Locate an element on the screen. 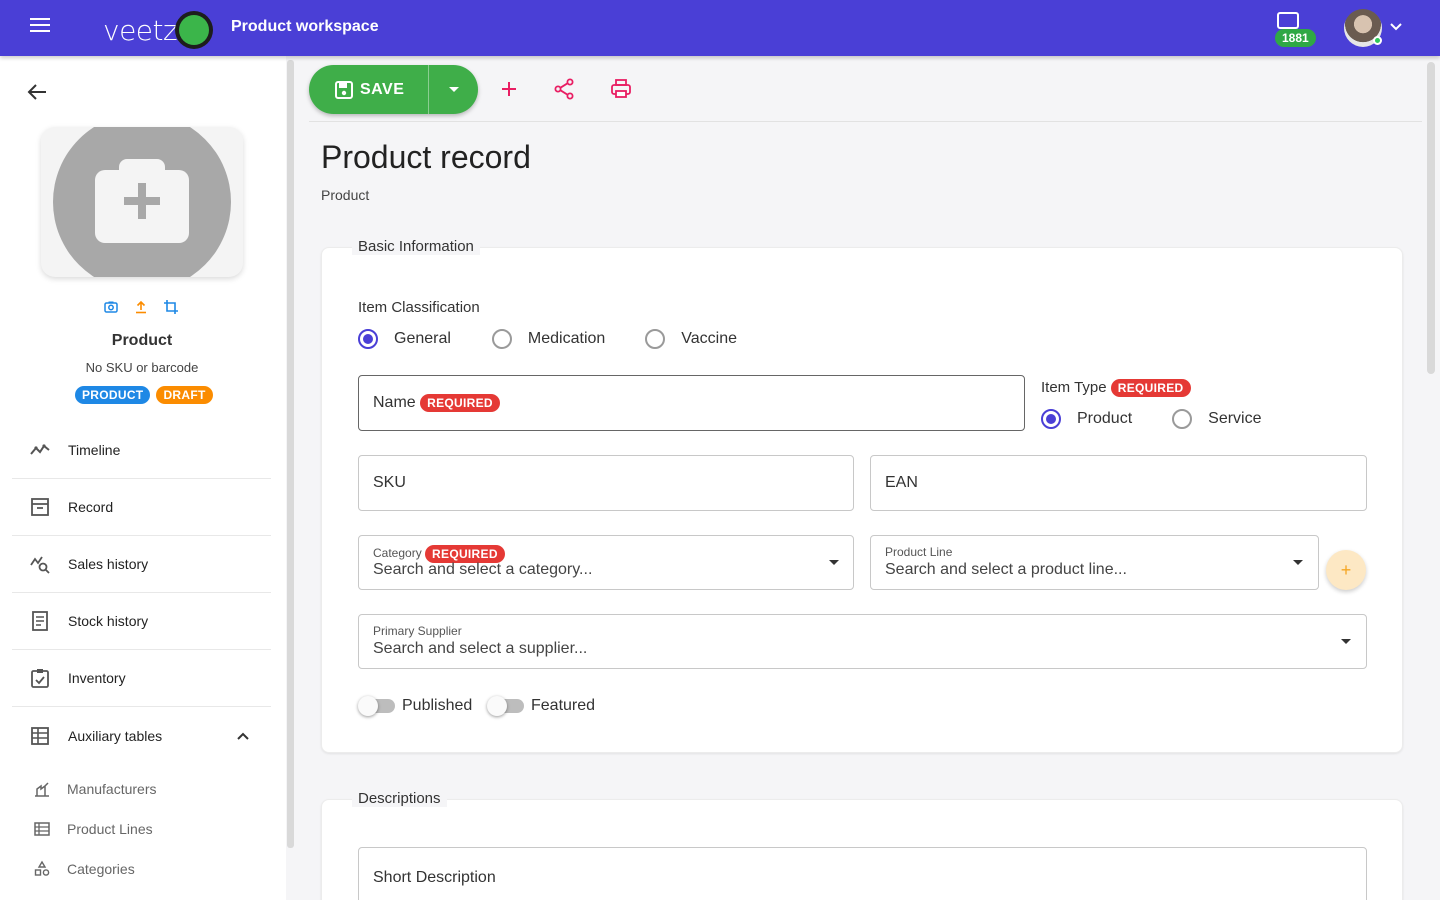 This screenshot has height=900, width=1440. messages-button: 1881 is located at coordinates (1297, 30).